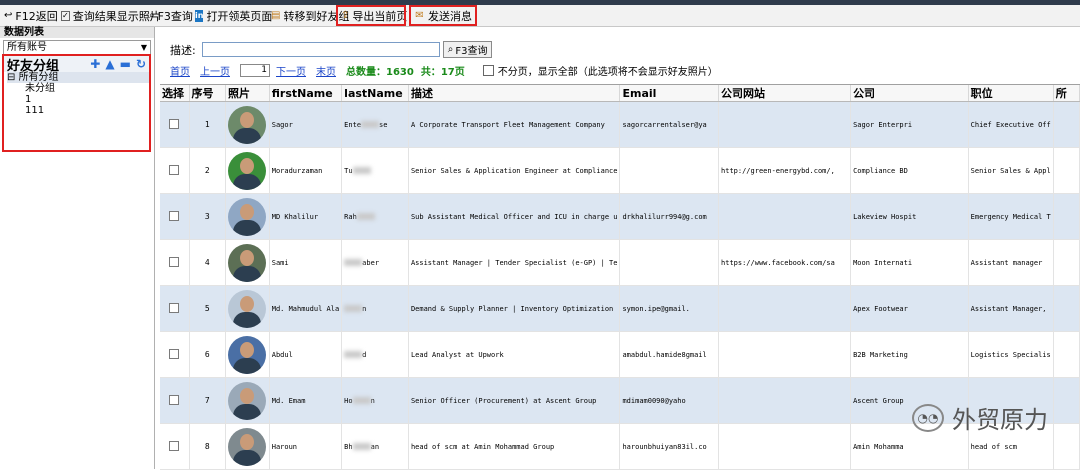 This screenshot has width=1080, height=470. Describe the element at coordinates (109, 64) in the screenshot. I see `move-up-icon: ▲` at that location.